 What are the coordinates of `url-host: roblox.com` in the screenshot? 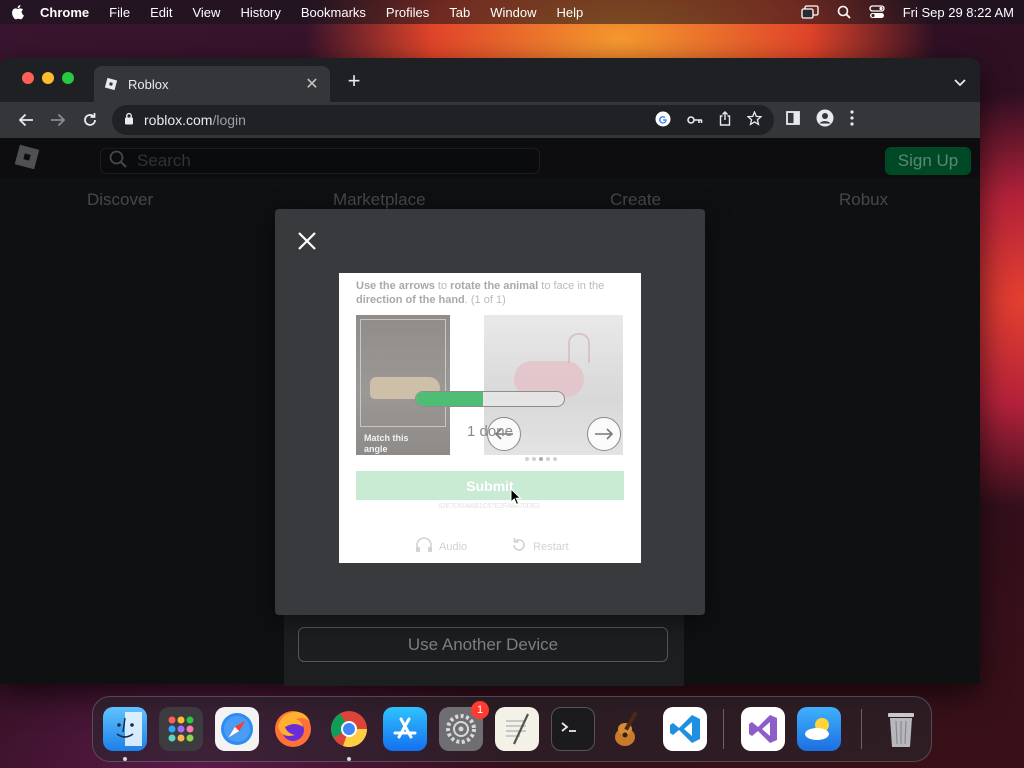 It's located at (178, 120).